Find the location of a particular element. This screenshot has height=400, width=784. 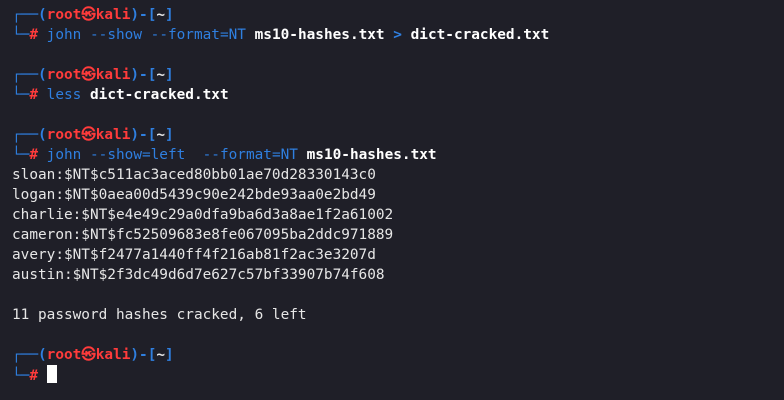

command-line: └─# less dict-cracked.txt is located at coordinates (398, 95).